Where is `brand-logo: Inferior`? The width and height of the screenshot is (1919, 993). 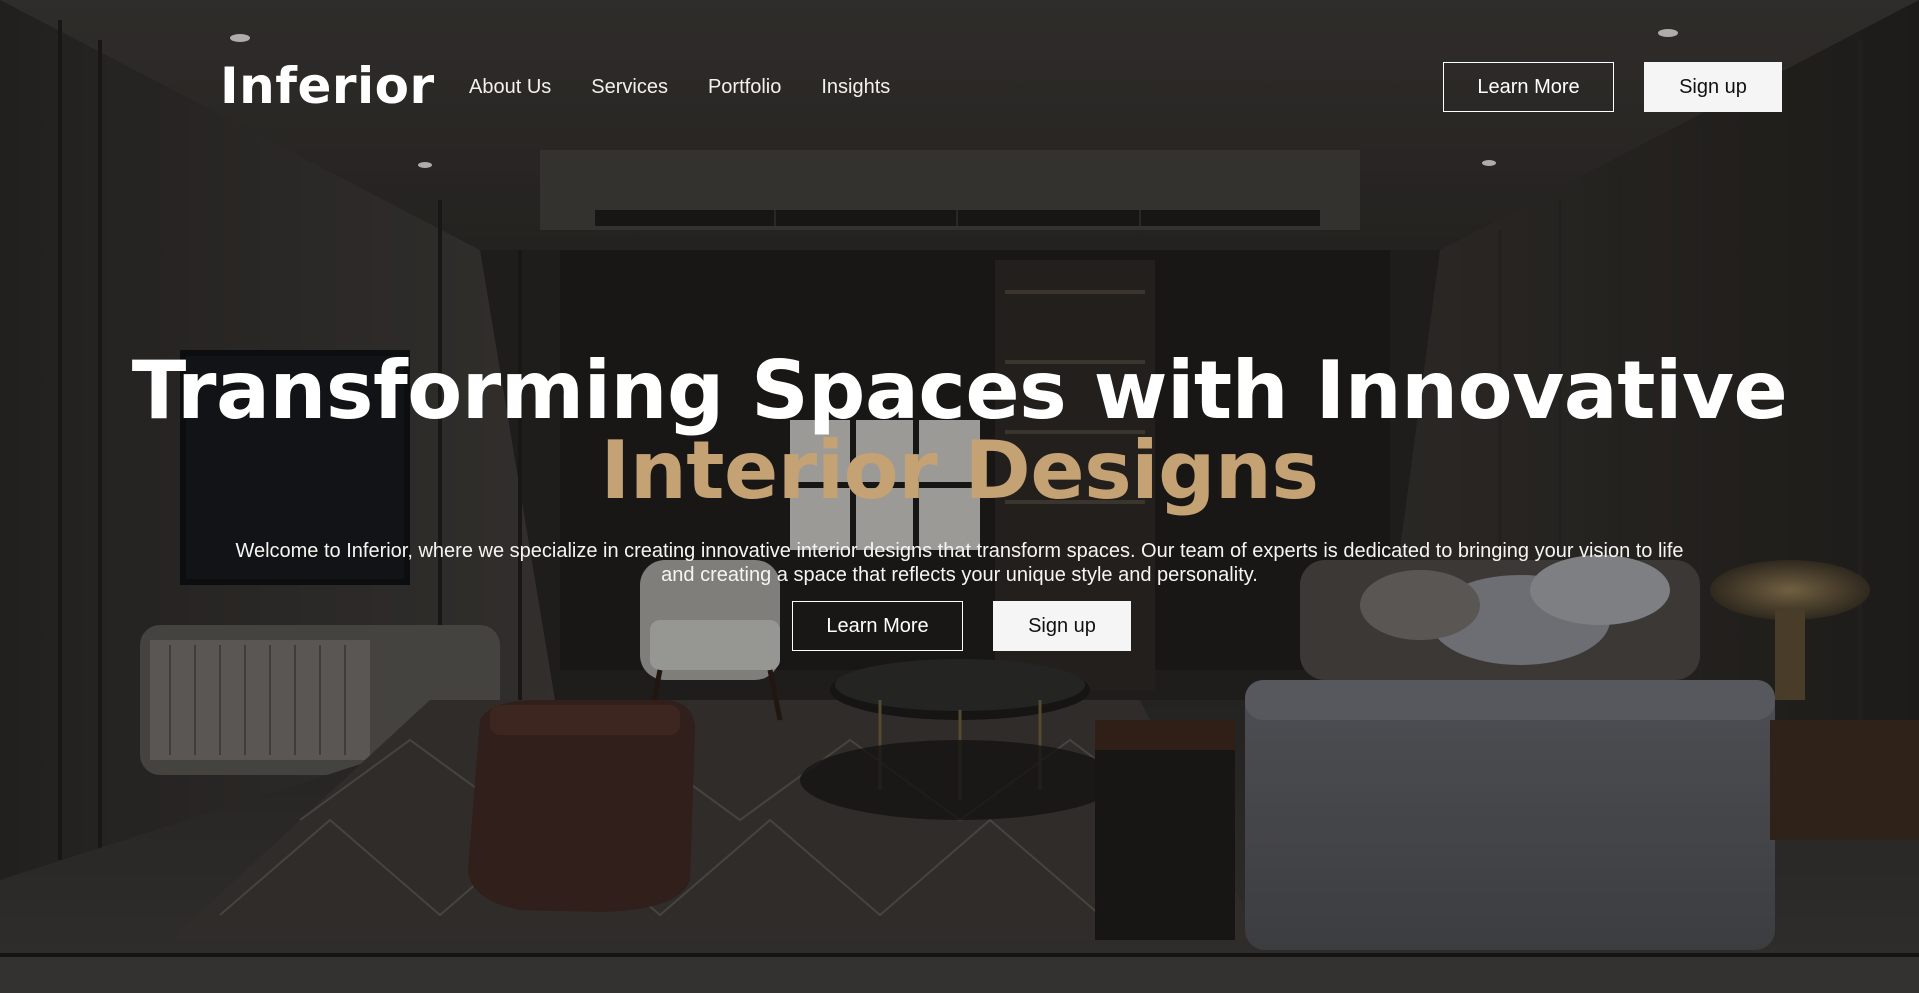 brand-logo: Inferior is located at coordinates (327, 86).